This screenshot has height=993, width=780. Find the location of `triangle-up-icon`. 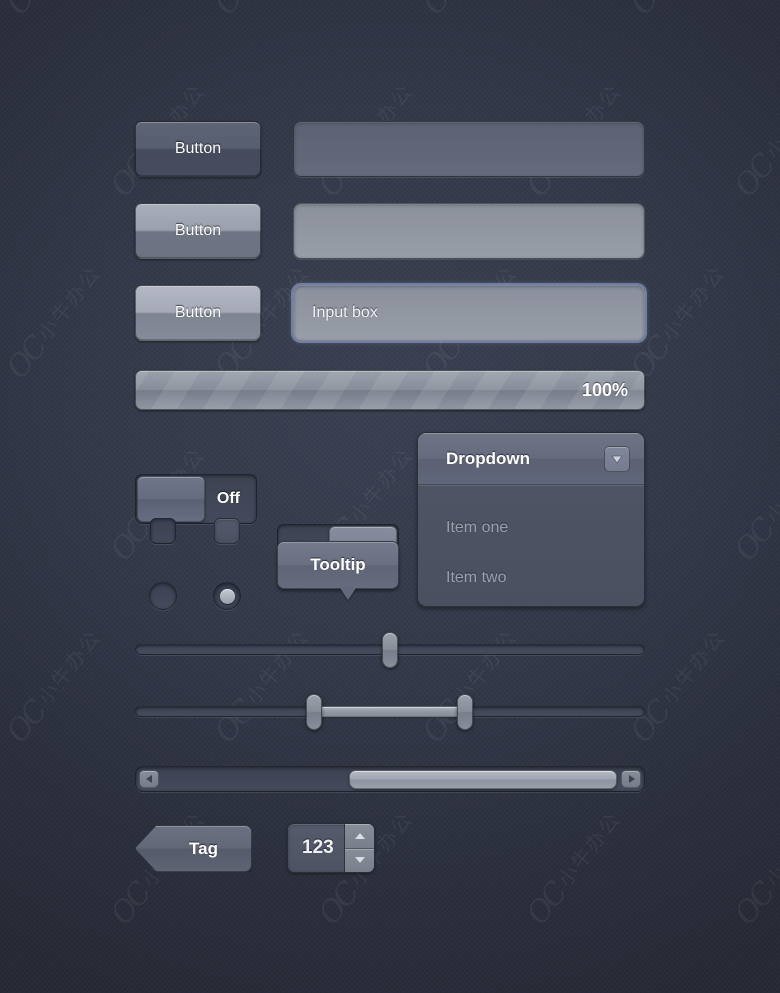

triangle-up-icon is located at coordinates (359, 836).